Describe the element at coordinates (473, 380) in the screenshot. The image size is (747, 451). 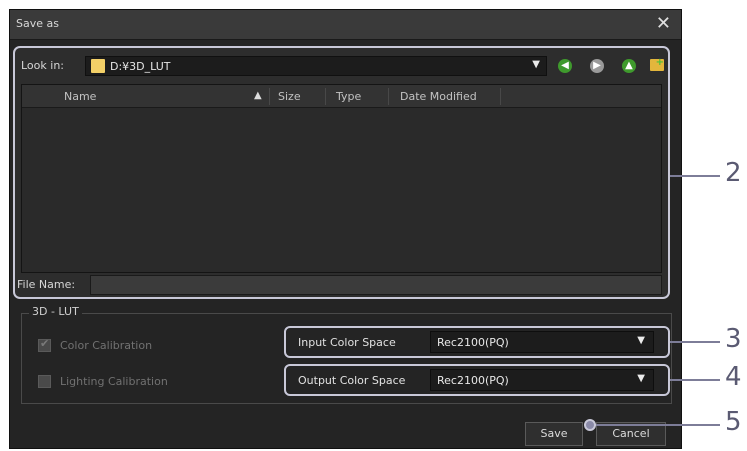
I see `output-color-space-value: Rec2100(PQ)` at that location.